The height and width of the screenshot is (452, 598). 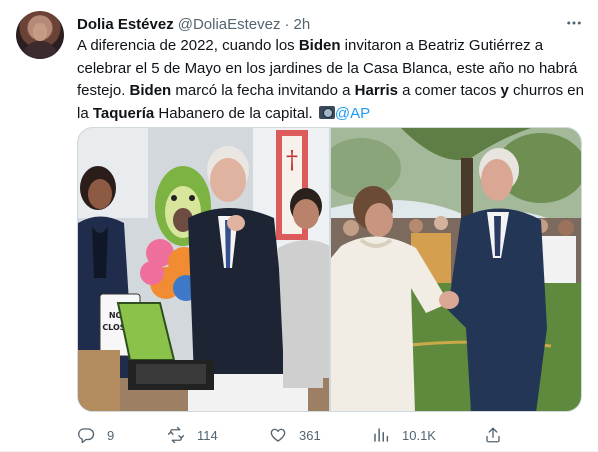 I want to click on share-button, so click(x=499, y=435).